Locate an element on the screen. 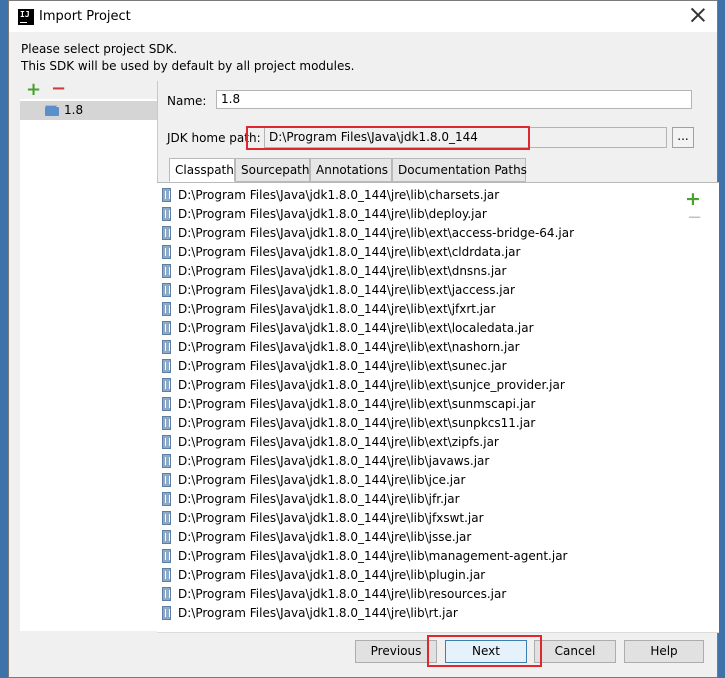 The height and width of the screenshot is (678, 725). sdk-name-field: 1.8 is located at coordinates (454, 99).